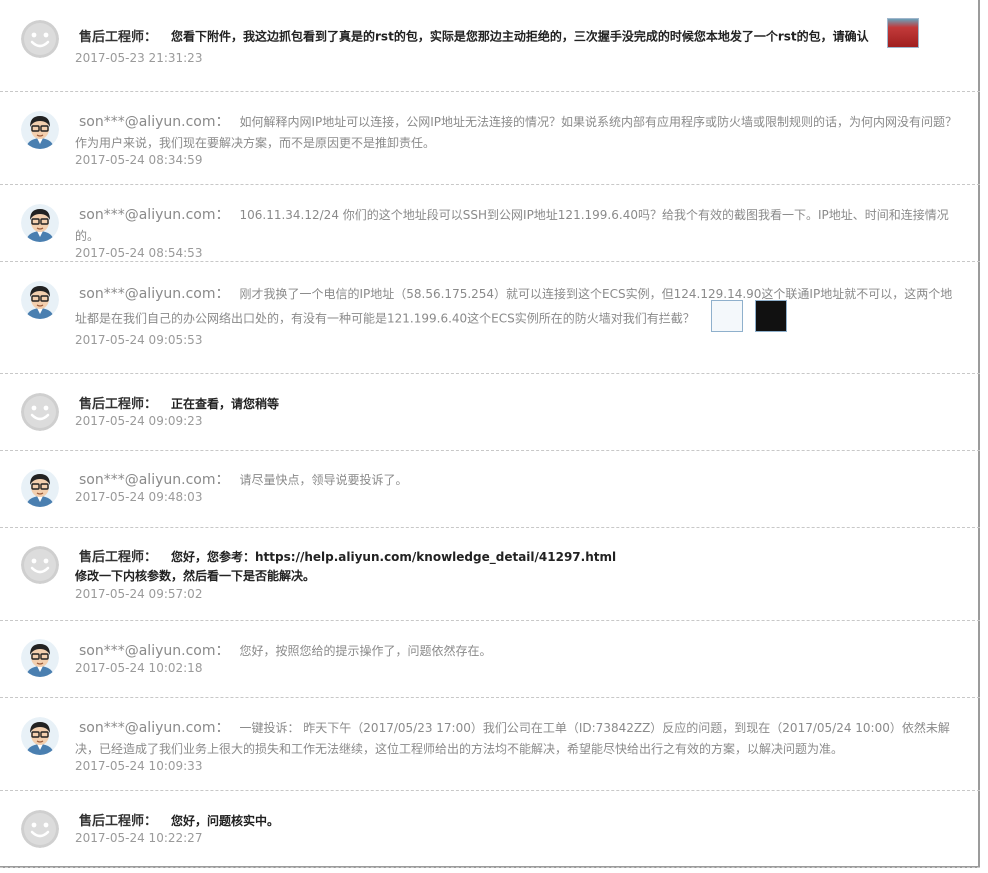  Describe the element at coordinates (490, 412) in the screenshot. I see `comment-item: 售后工程师： 正在查看，请您稍等 2017-05-24 09:09:23` at that location.